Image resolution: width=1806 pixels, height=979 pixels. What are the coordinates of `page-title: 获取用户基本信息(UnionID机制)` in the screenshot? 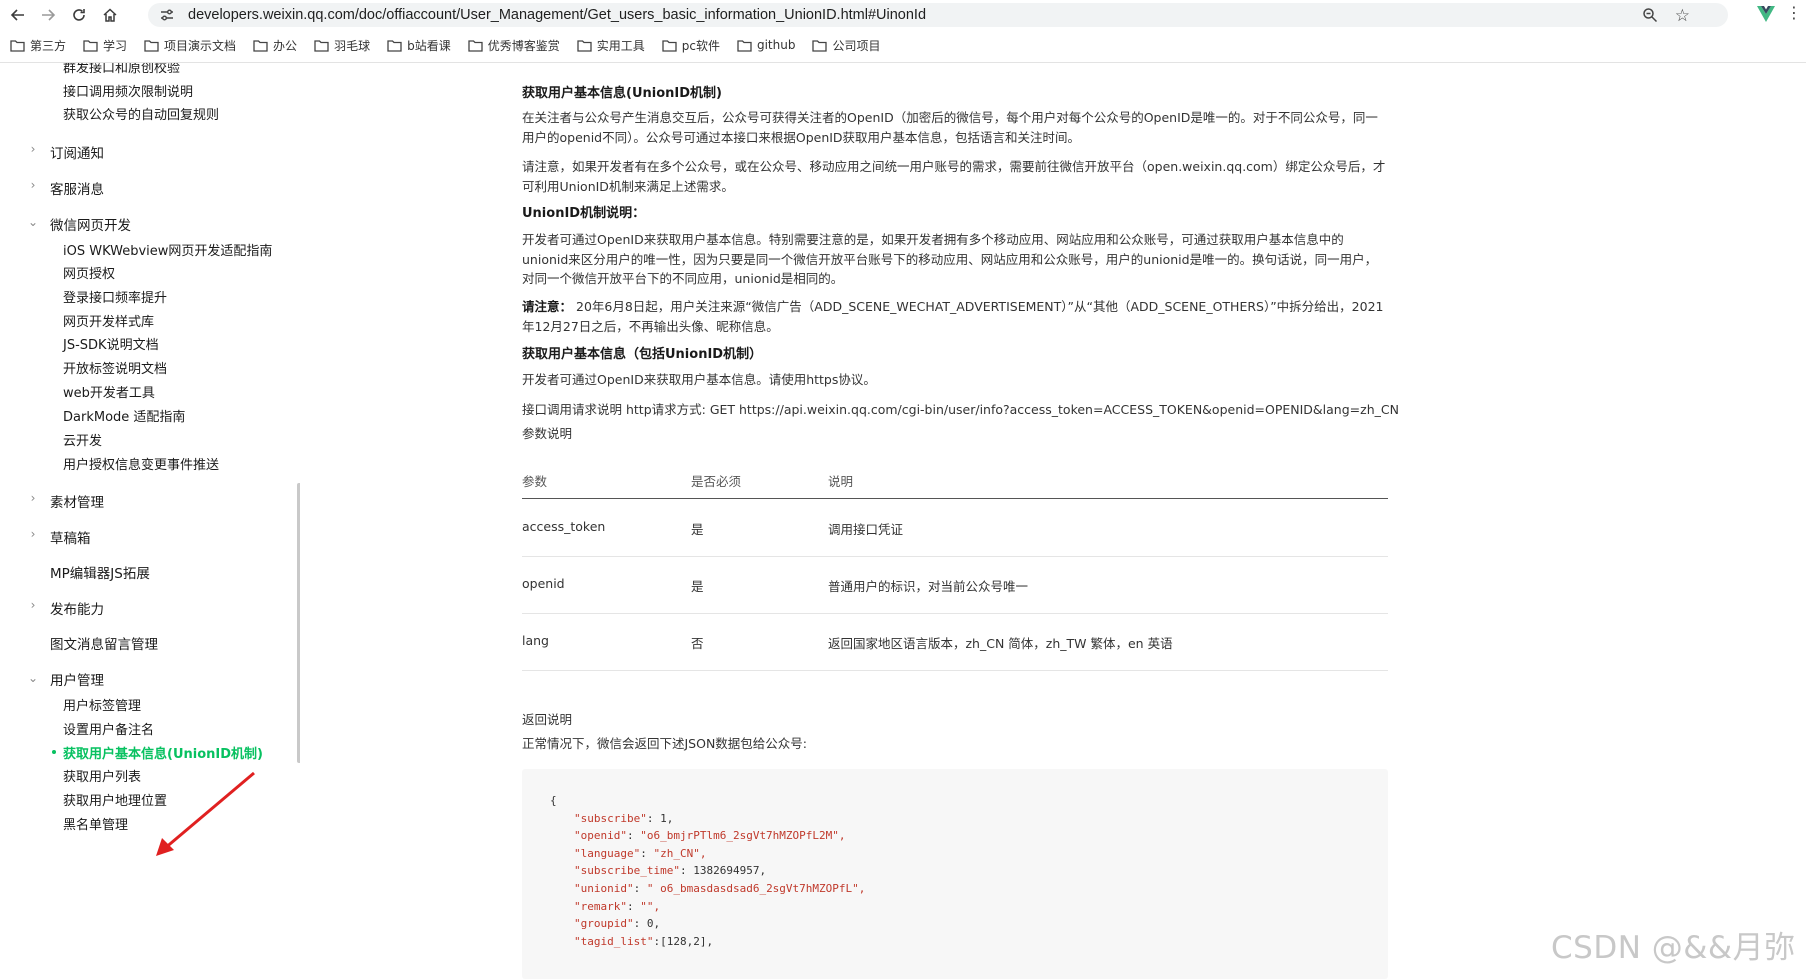 It's located at (622, 93).